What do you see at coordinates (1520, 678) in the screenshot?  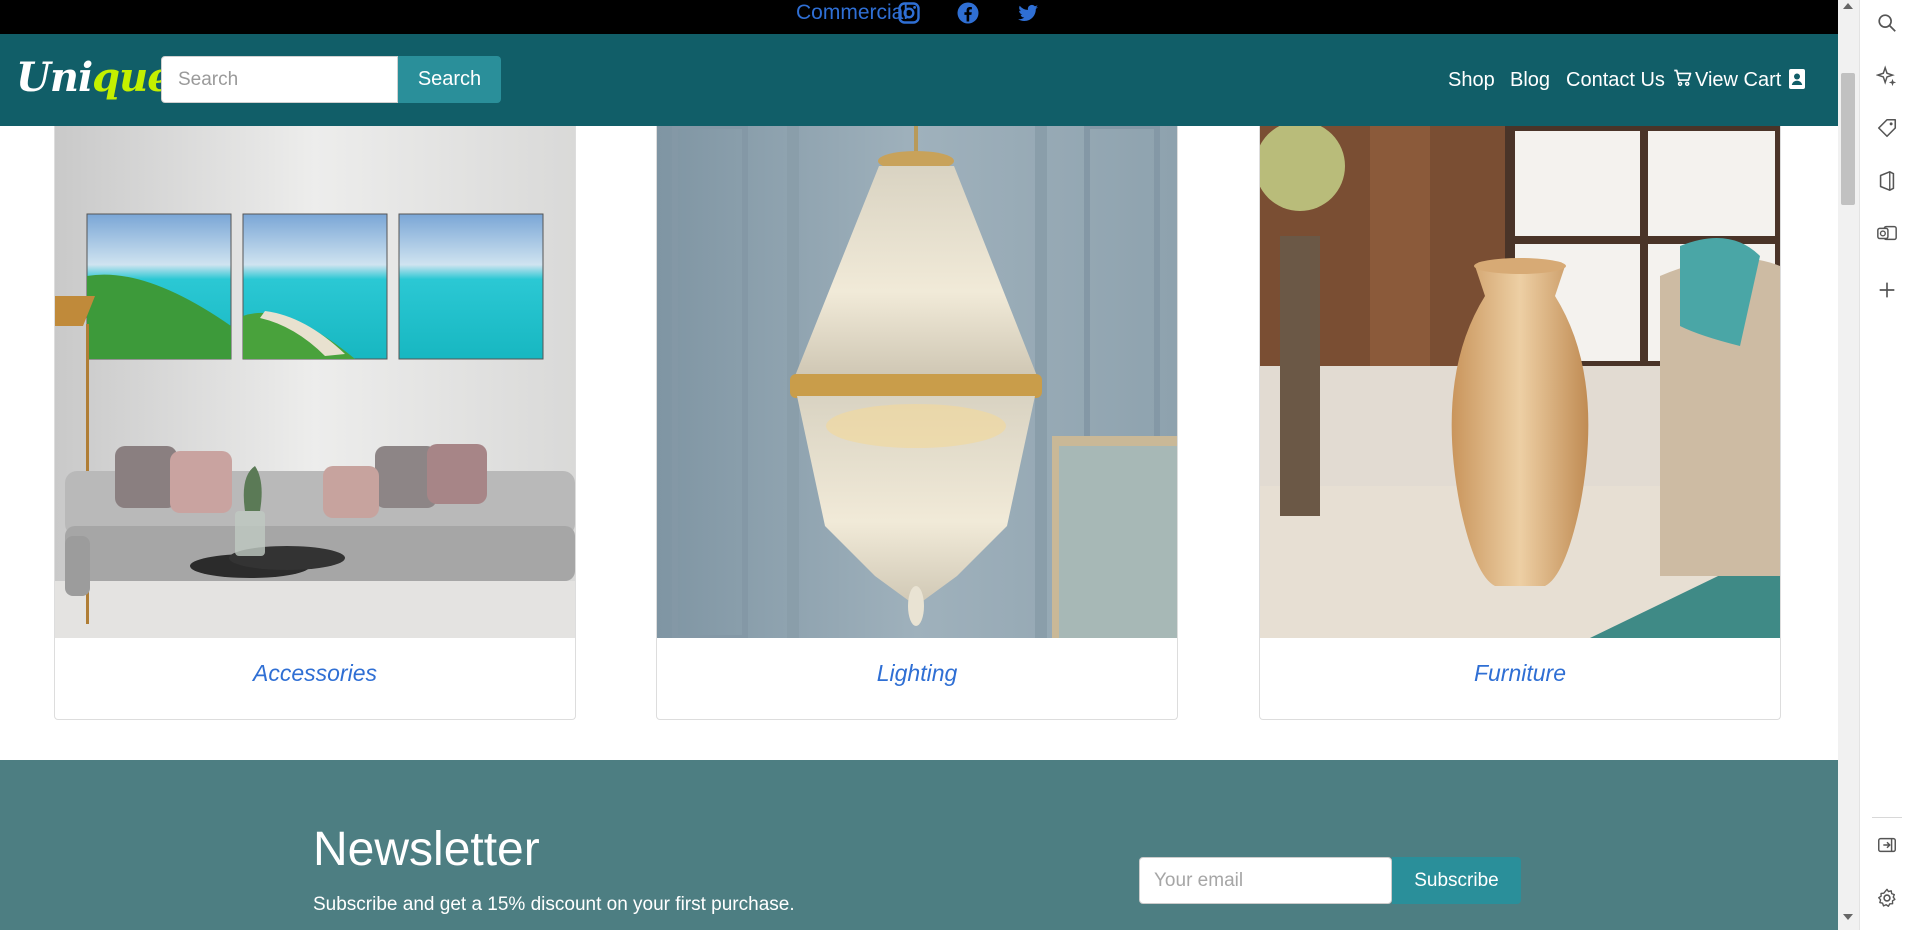 I see `category-title: Furniture` at bounding box center [1520, 678].